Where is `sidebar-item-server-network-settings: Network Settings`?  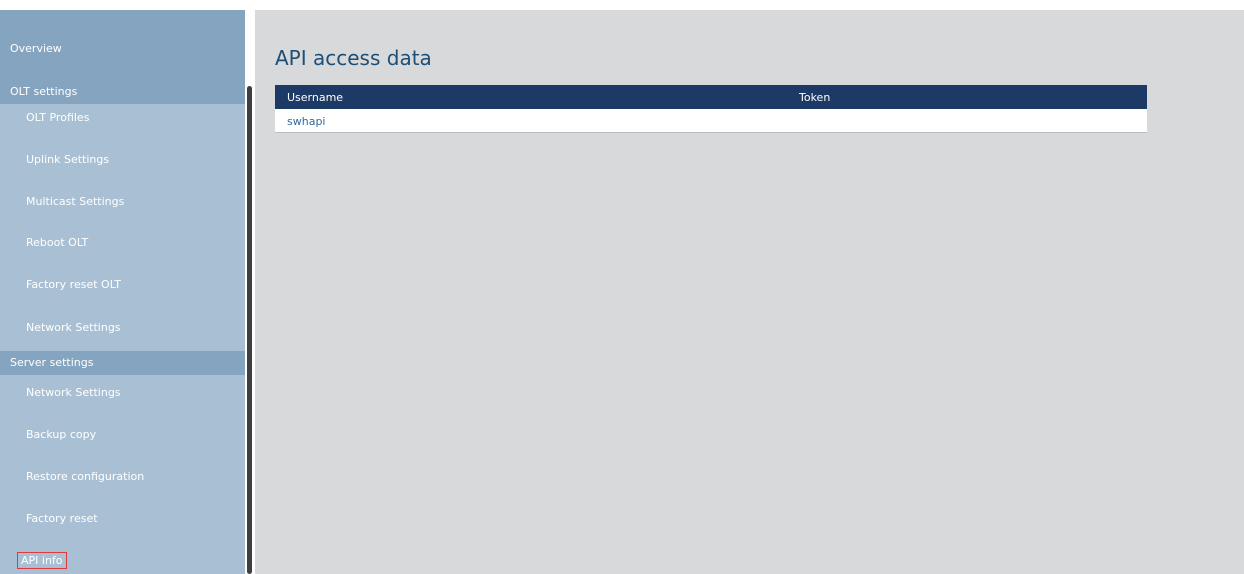 sidebar-item-server-network-settings: Network Settings is located at coordinates (73, 392).